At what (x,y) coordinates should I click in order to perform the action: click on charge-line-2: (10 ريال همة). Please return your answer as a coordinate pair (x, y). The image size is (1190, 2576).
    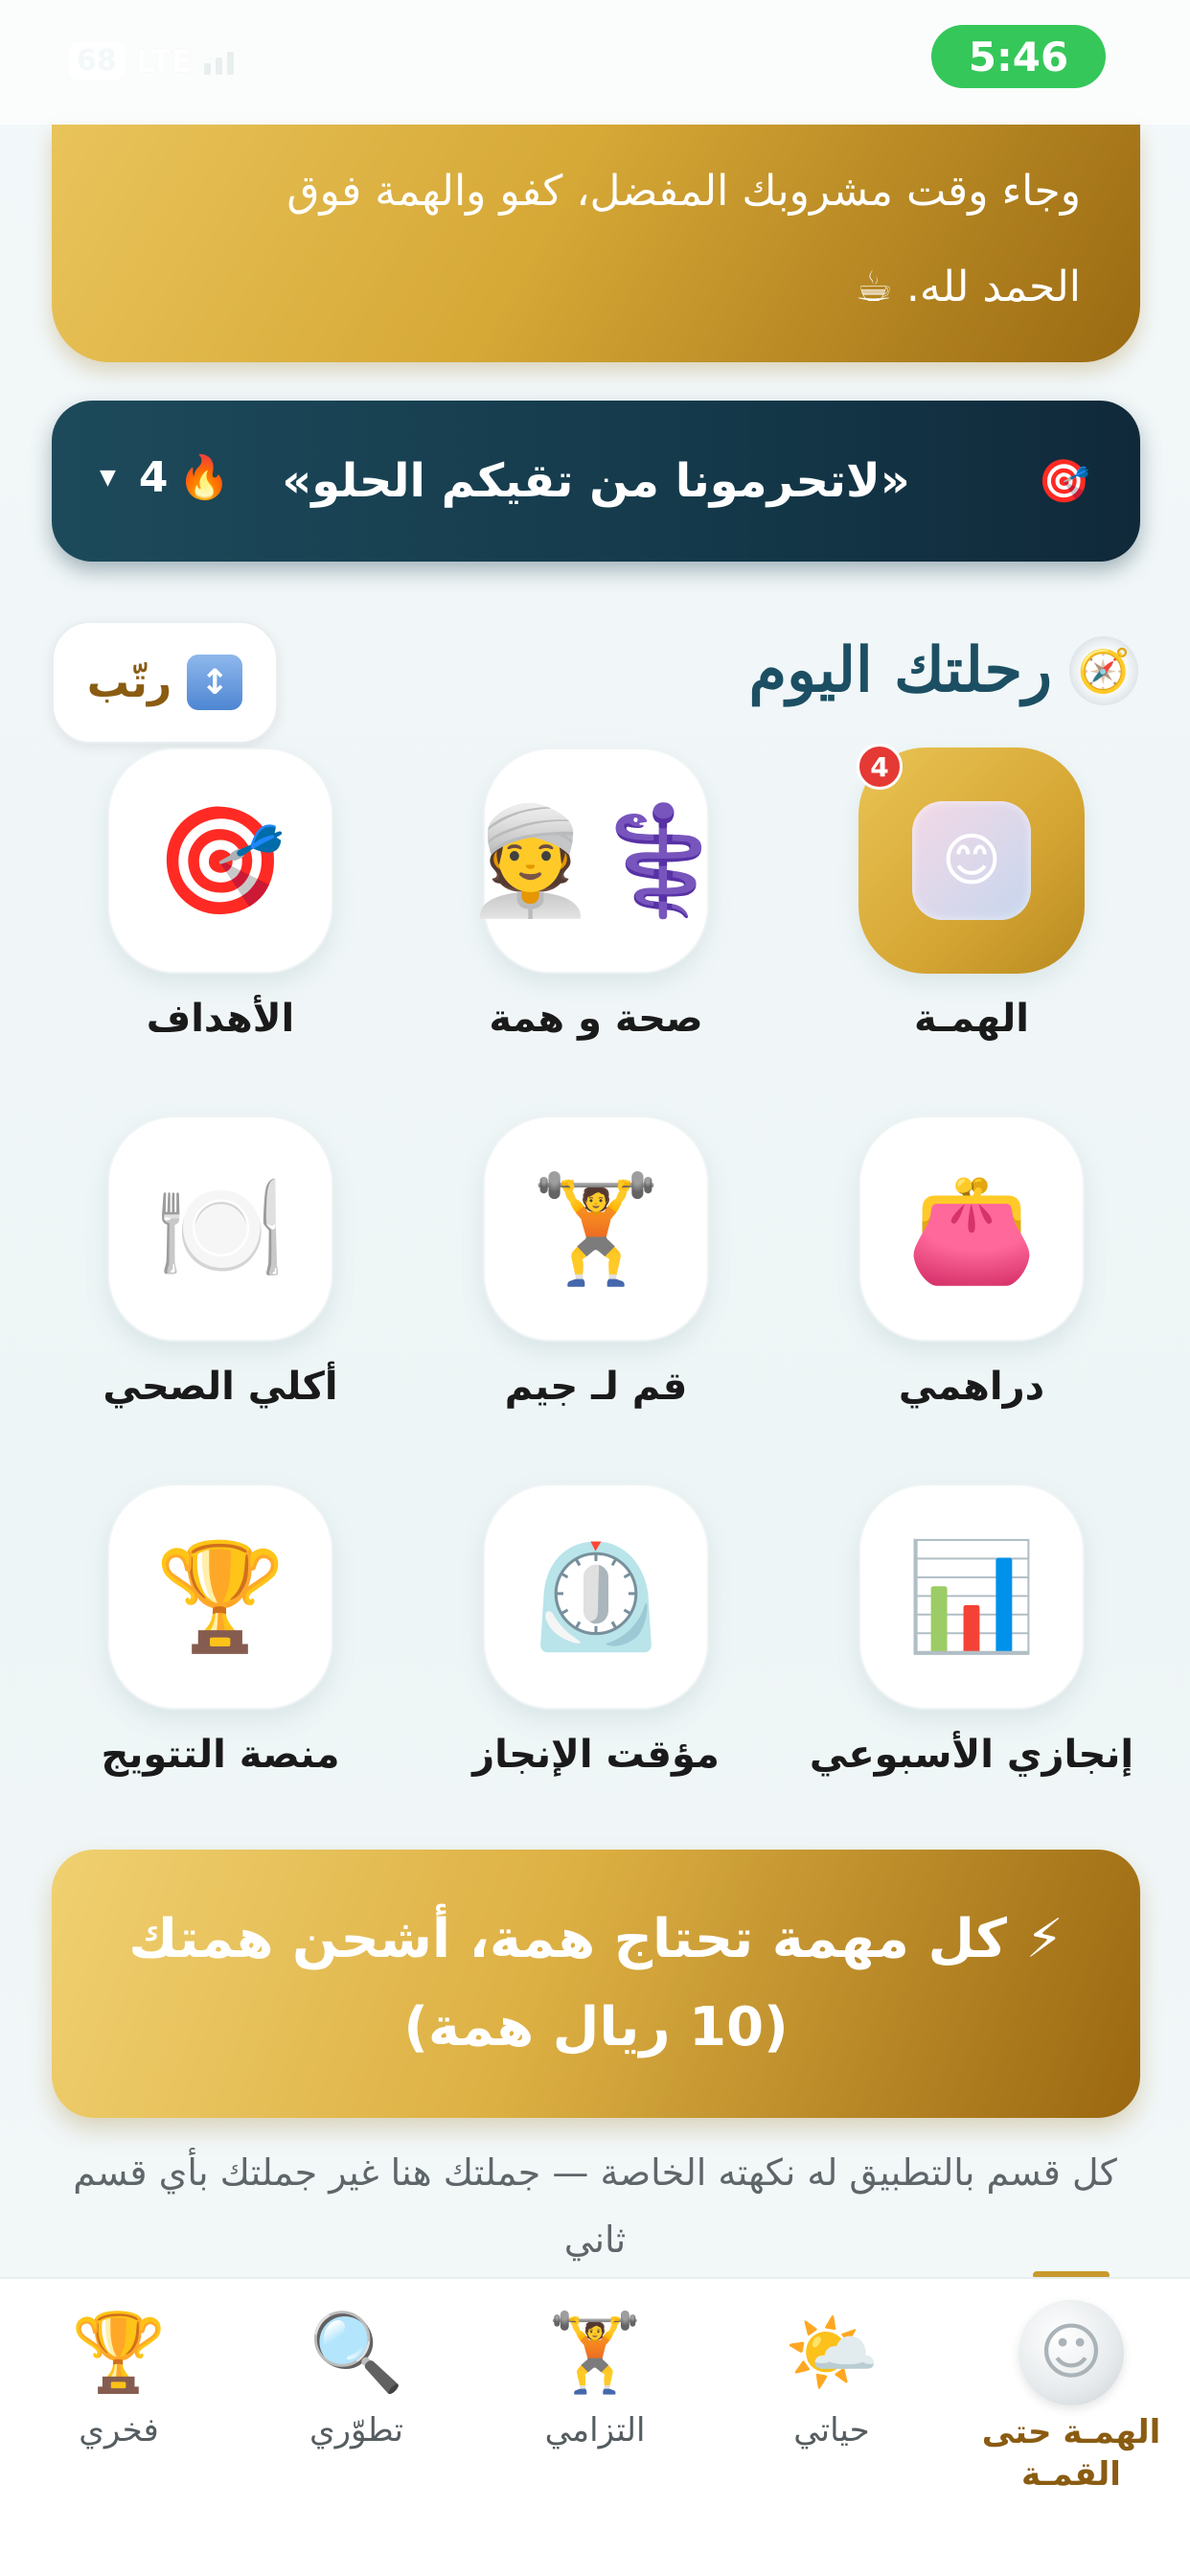
    Looking at the image, I should click on (596, 2027).